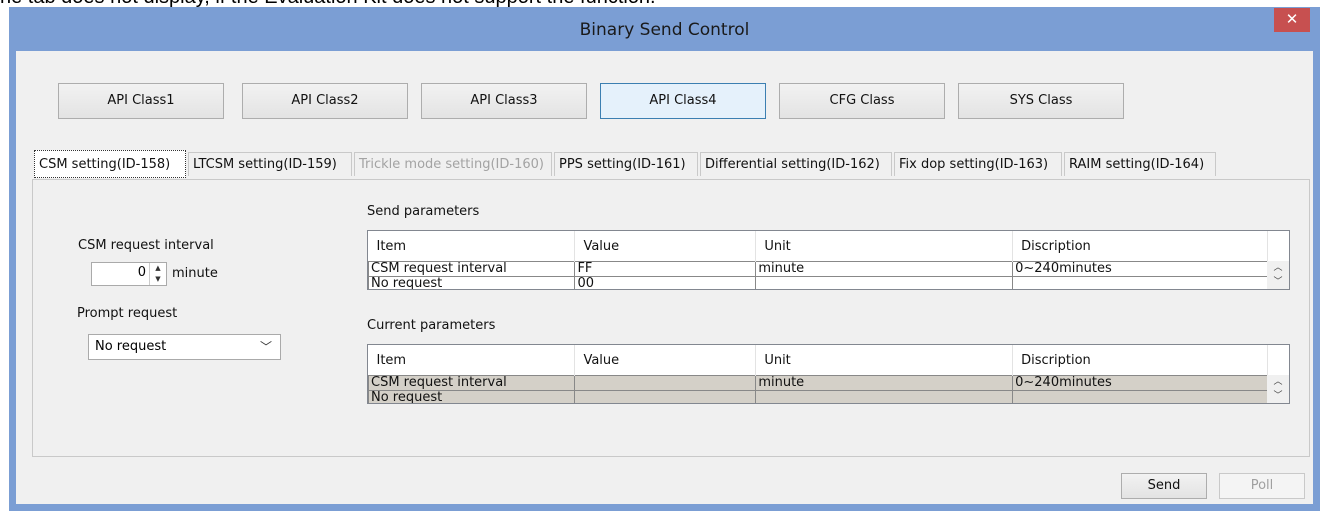 The image size is (1328, 511). I want to click on tab-differential-setting: Differential setting(ID-162), so click(796, 164).